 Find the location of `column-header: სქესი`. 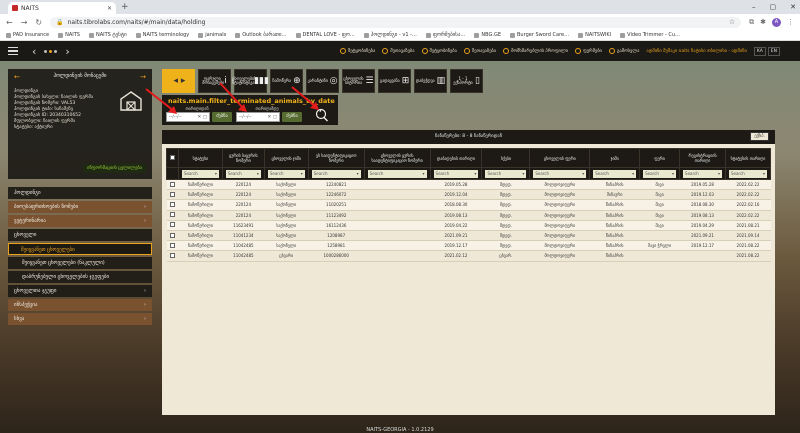

column-header: სქესი is located at coordinates (506, 158).